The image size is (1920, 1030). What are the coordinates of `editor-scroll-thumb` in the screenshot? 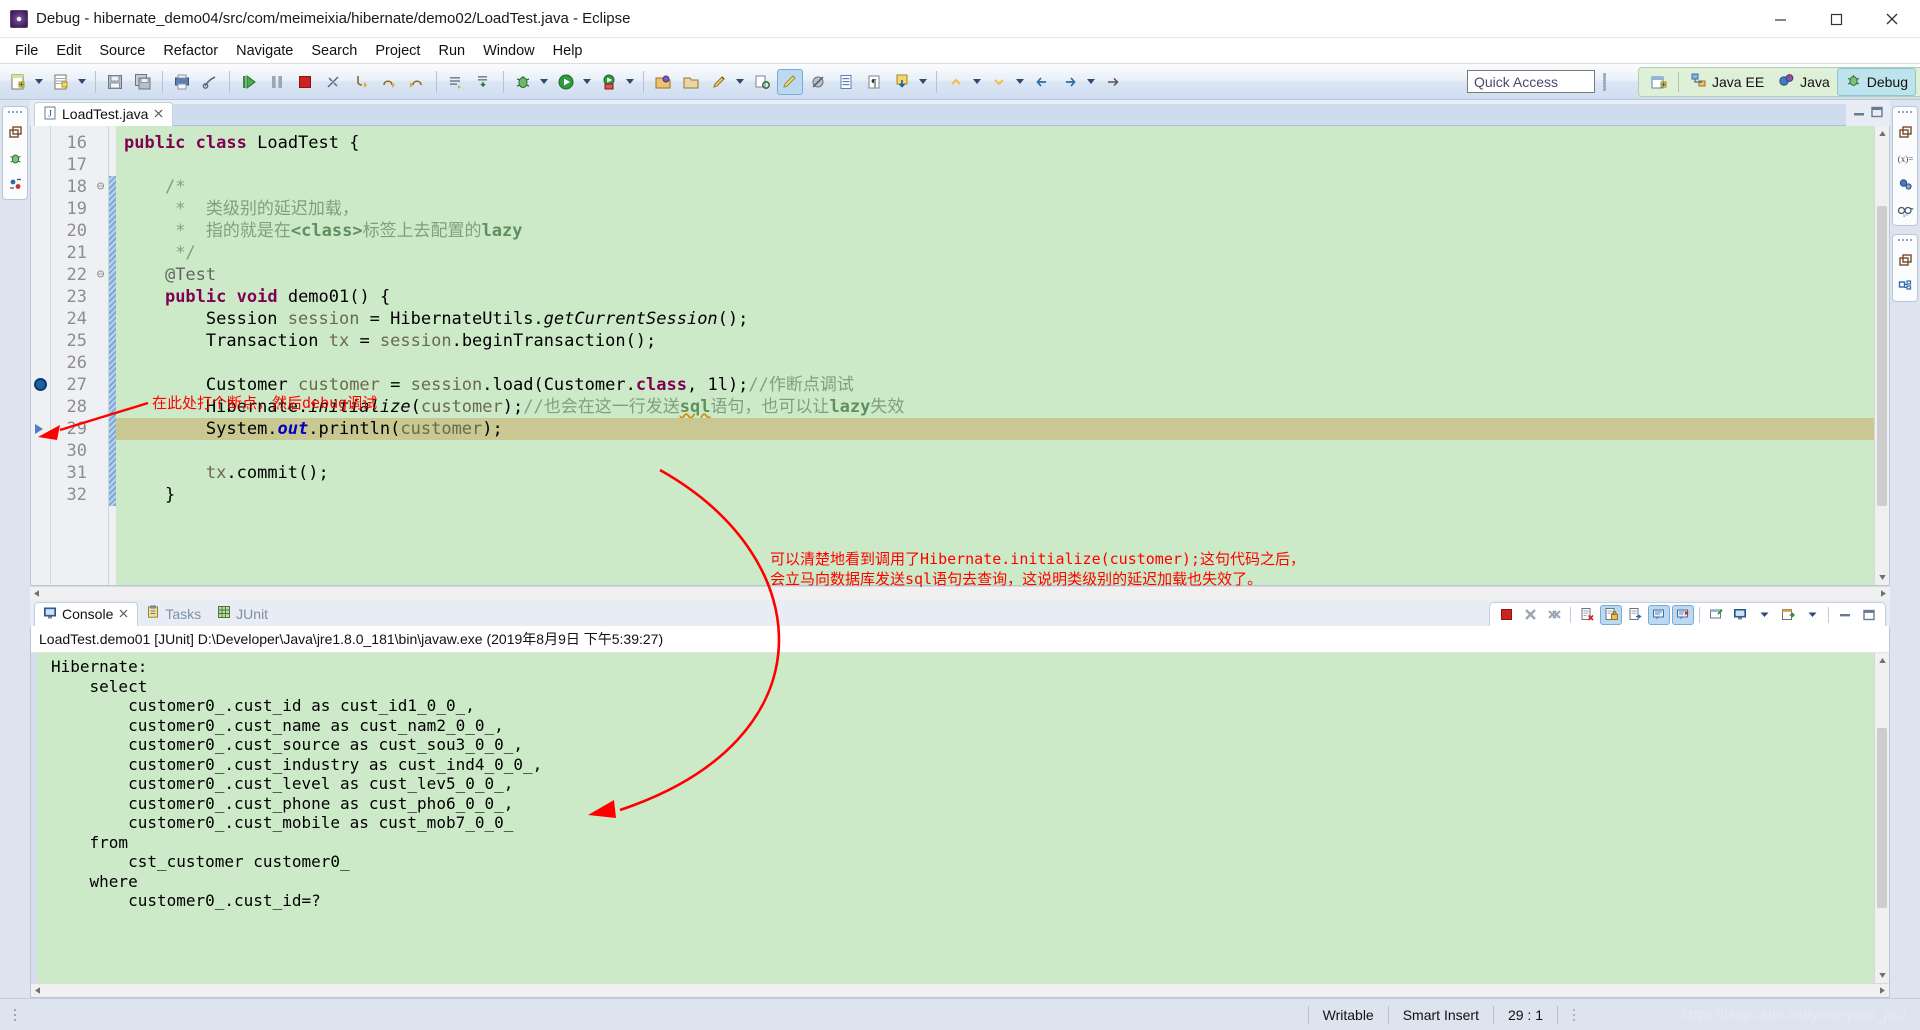 It's located at (1882, 355).